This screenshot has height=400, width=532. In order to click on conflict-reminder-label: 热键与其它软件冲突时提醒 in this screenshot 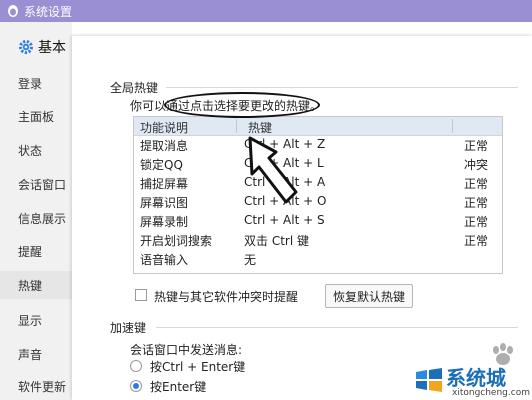, I will do `click(226, 297)`.